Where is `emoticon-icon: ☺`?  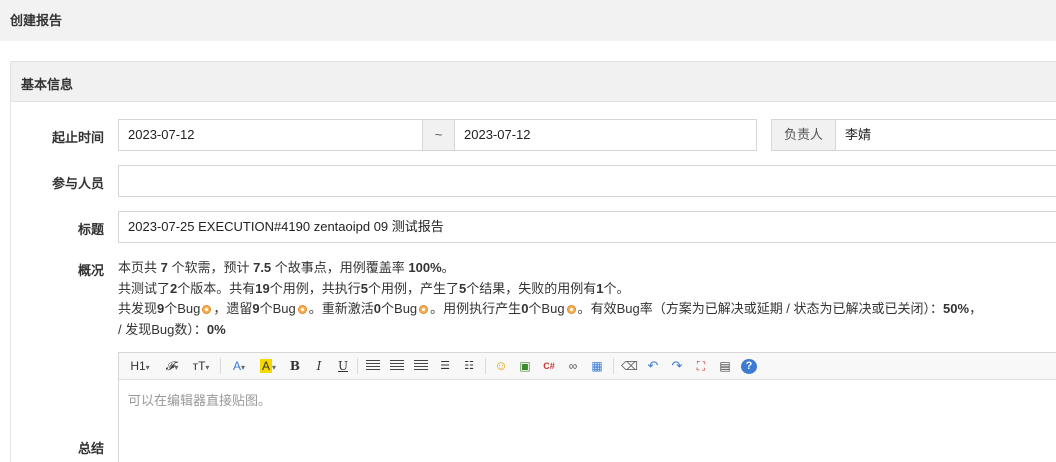 emoticon-icon: ☺ is located at coordinates (501, 366).